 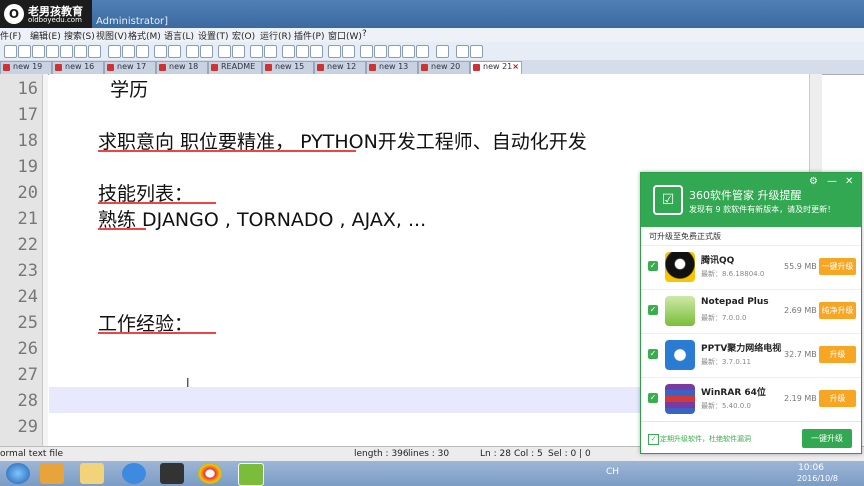 I want to click on status-ln: Ln : 28, so click(x=495, y=454).